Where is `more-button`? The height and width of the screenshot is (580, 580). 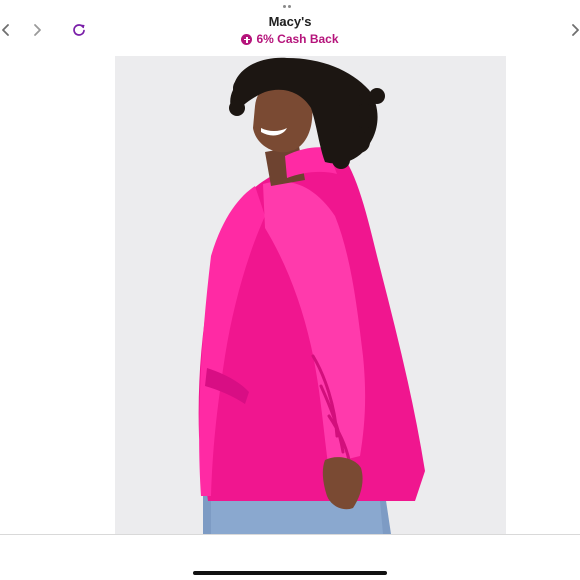
more-button is located at coordinates (575, 30).